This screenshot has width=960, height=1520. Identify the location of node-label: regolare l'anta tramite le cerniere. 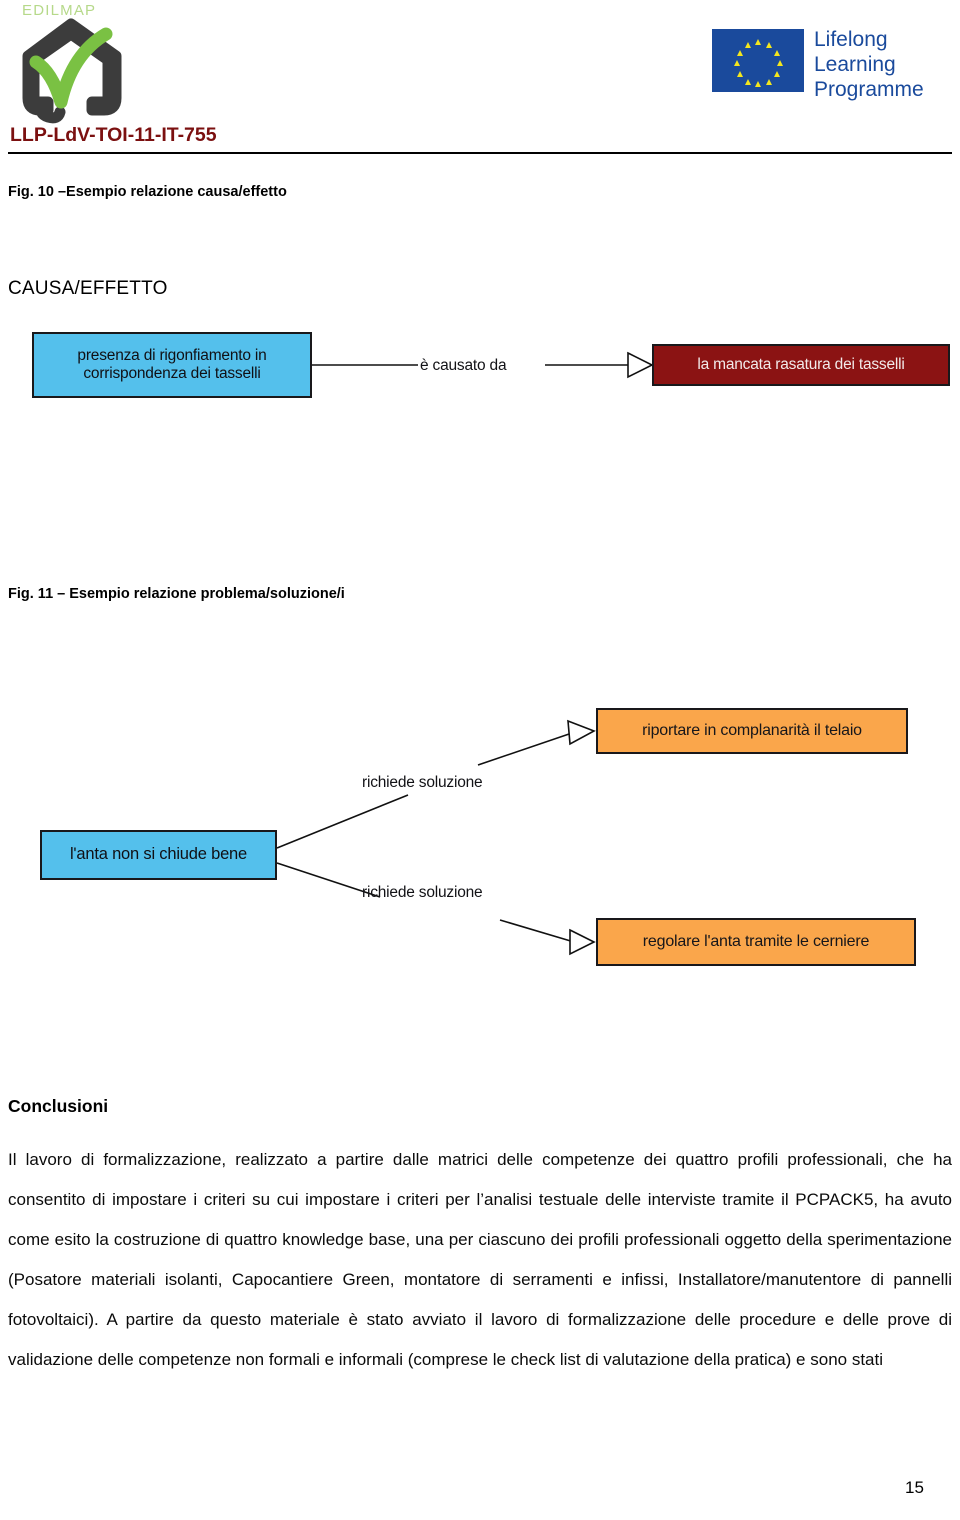
(756, 941).